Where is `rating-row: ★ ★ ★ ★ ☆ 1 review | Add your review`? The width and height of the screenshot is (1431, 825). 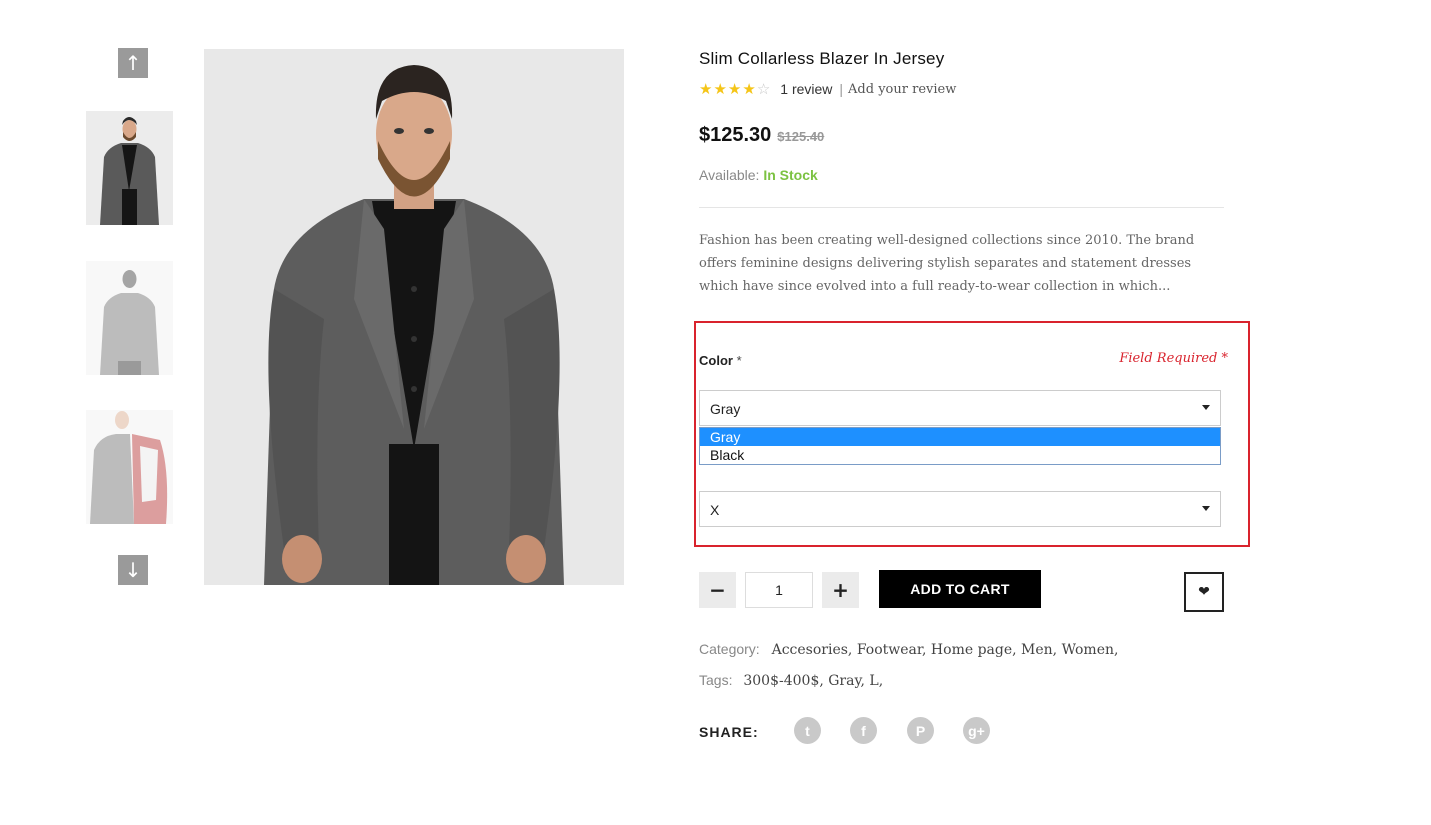 rating-row: ★ ★ ★ ★ ☆ 1 review | Add your review is located at coordinates (827, 89).